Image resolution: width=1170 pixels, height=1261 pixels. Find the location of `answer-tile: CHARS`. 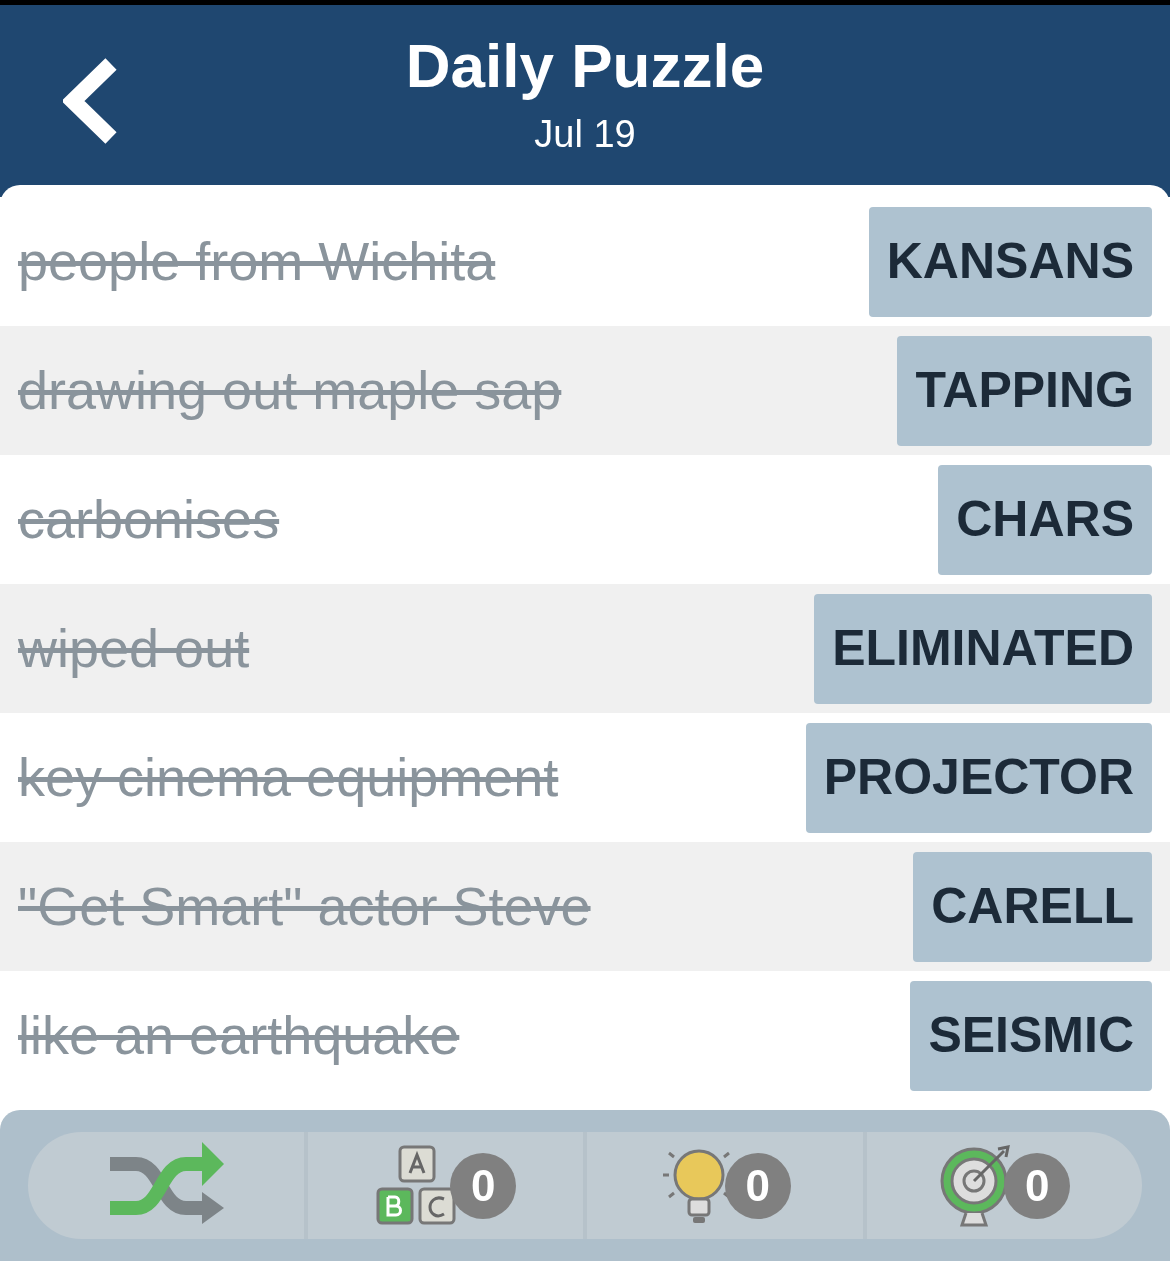

answer-tile: CHARS is located at coordinates (1045, 519).